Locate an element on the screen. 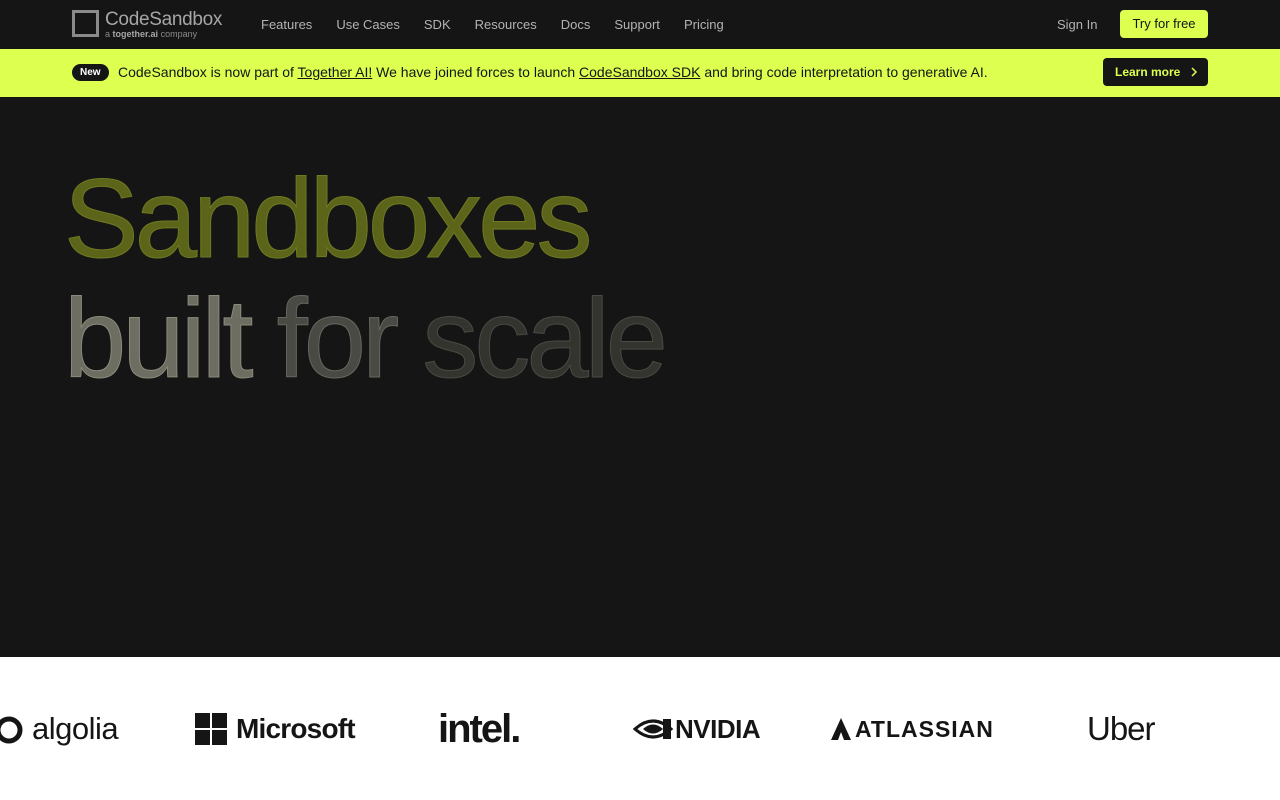  algolia-logo: algolia is located at coordinates (59, 729).